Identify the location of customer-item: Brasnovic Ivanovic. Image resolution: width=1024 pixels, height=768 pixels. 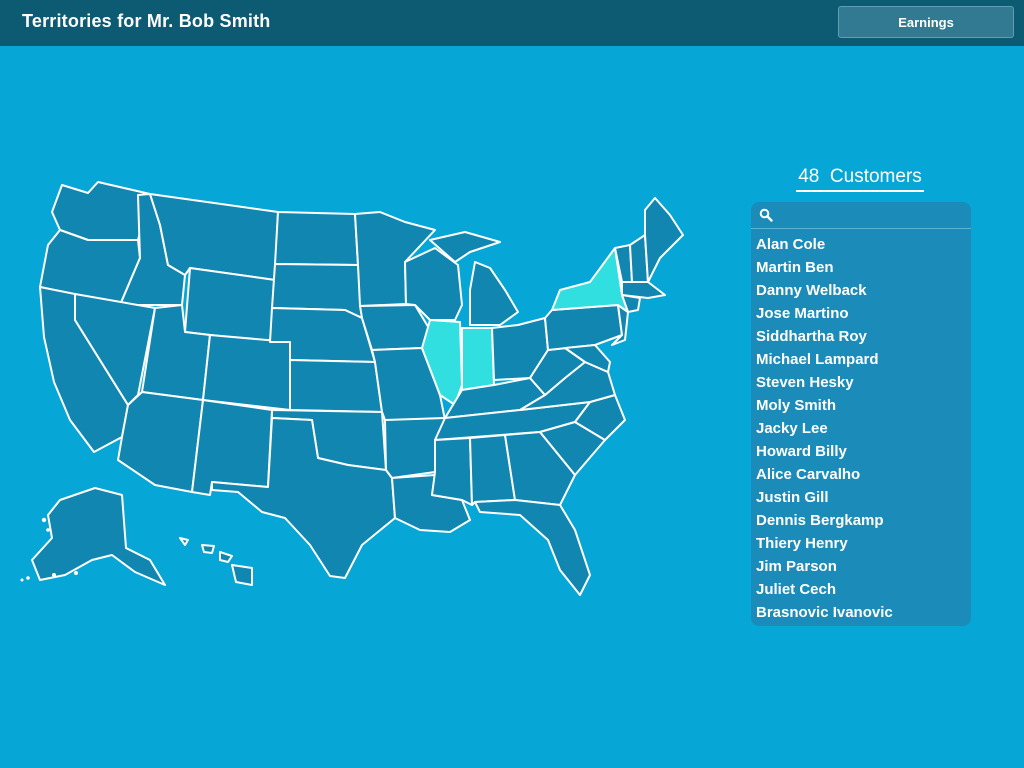
(861, 612).